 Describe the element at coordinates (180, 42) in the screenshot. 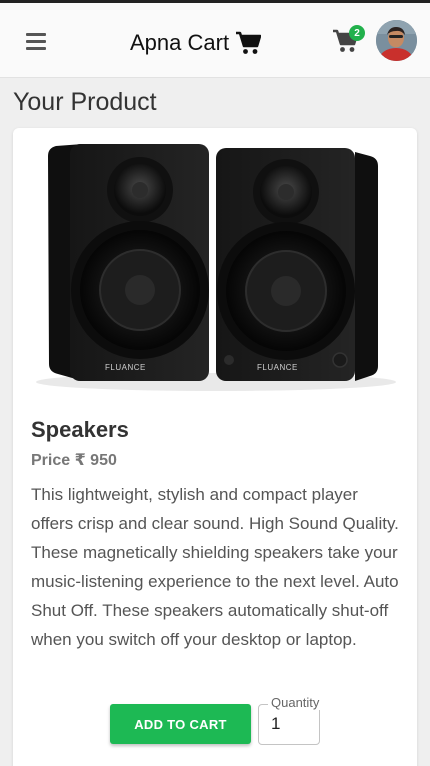

I see `app-title: Apna Cart` at that location.